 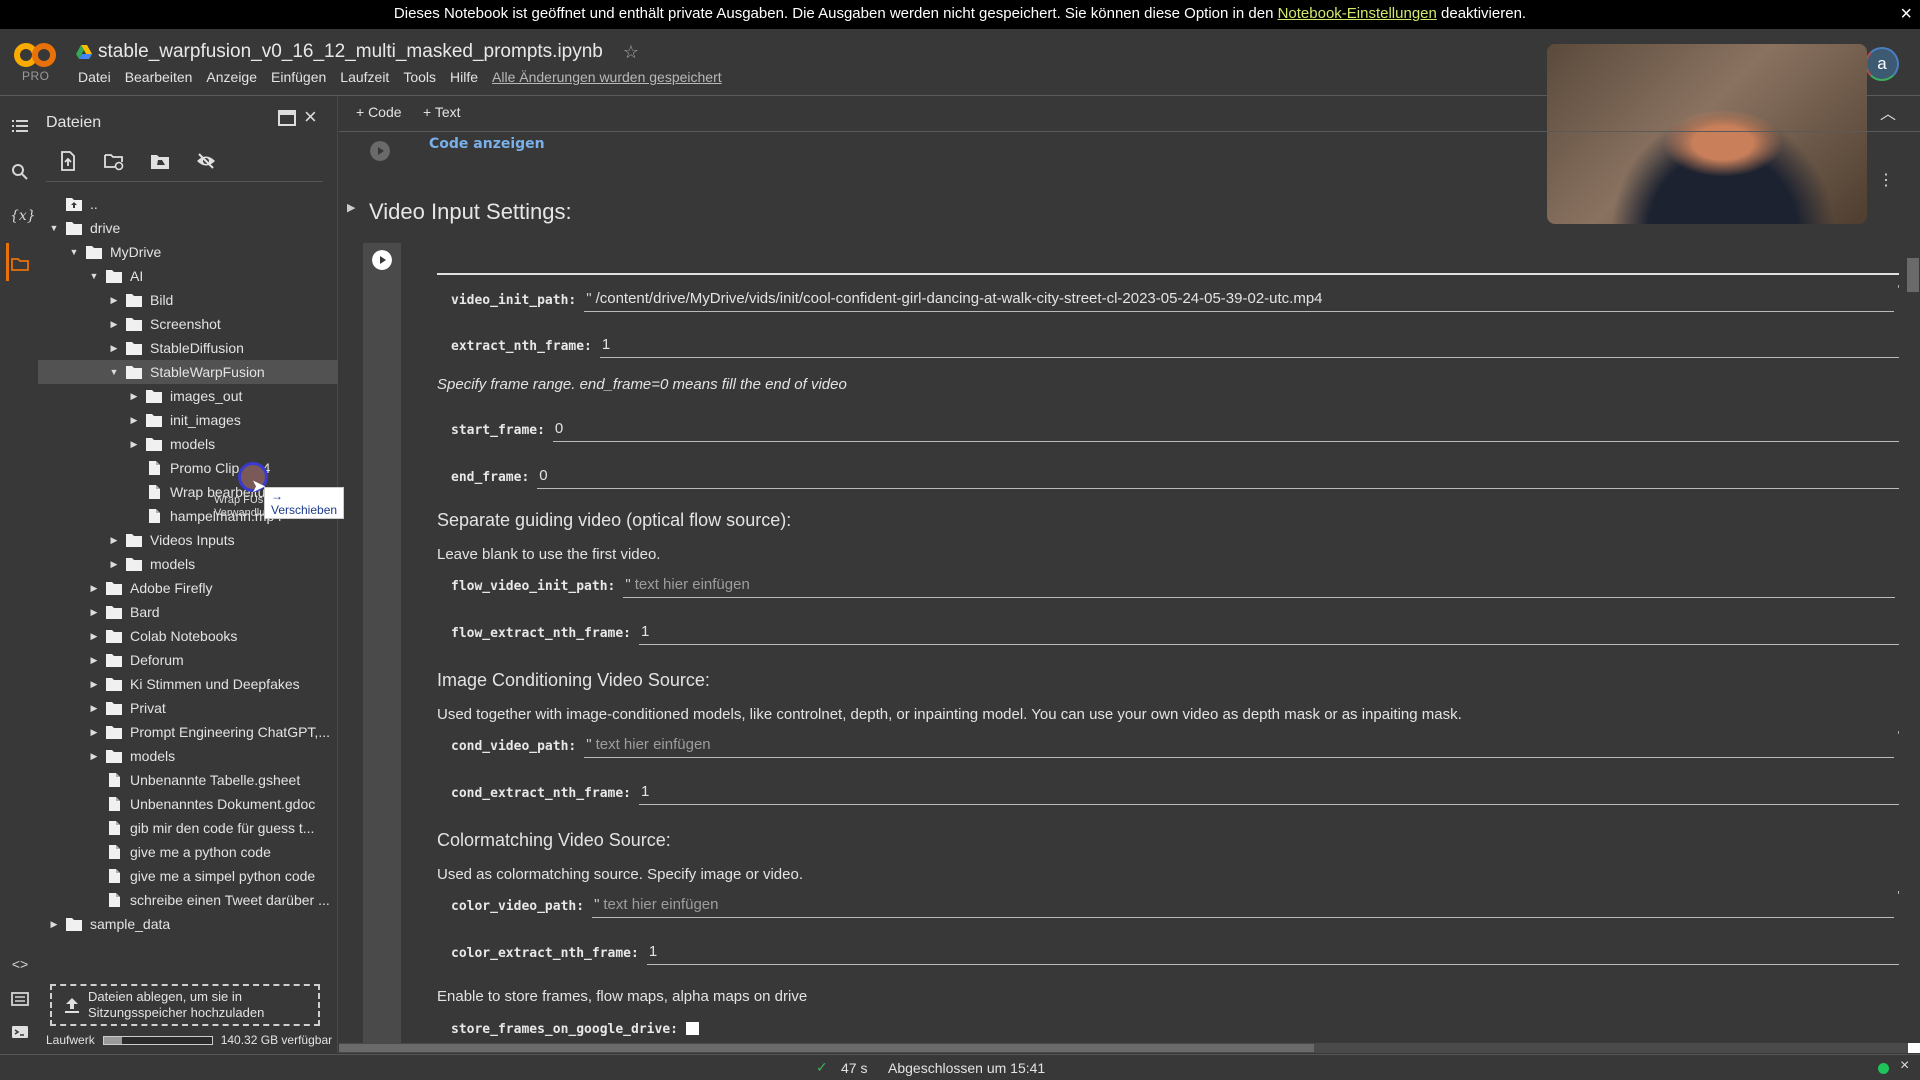 I want to click on color-video-path-input: "text hier einfügen", so click(x=1245, y=903).